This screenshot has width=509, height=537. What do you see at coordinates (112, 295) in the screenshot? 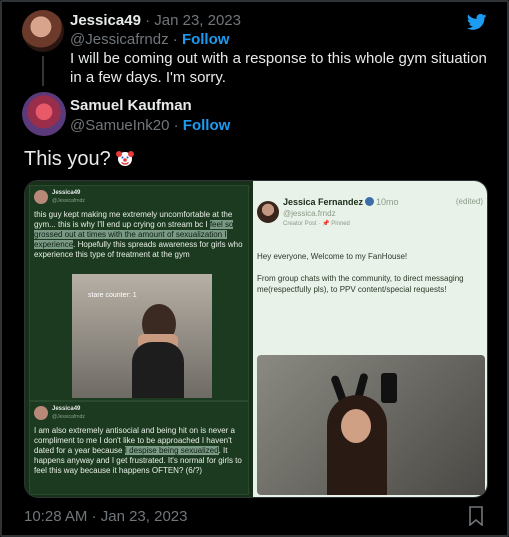
I see `stare-counter: stare counter: 1` at bounding box center [112, 295].